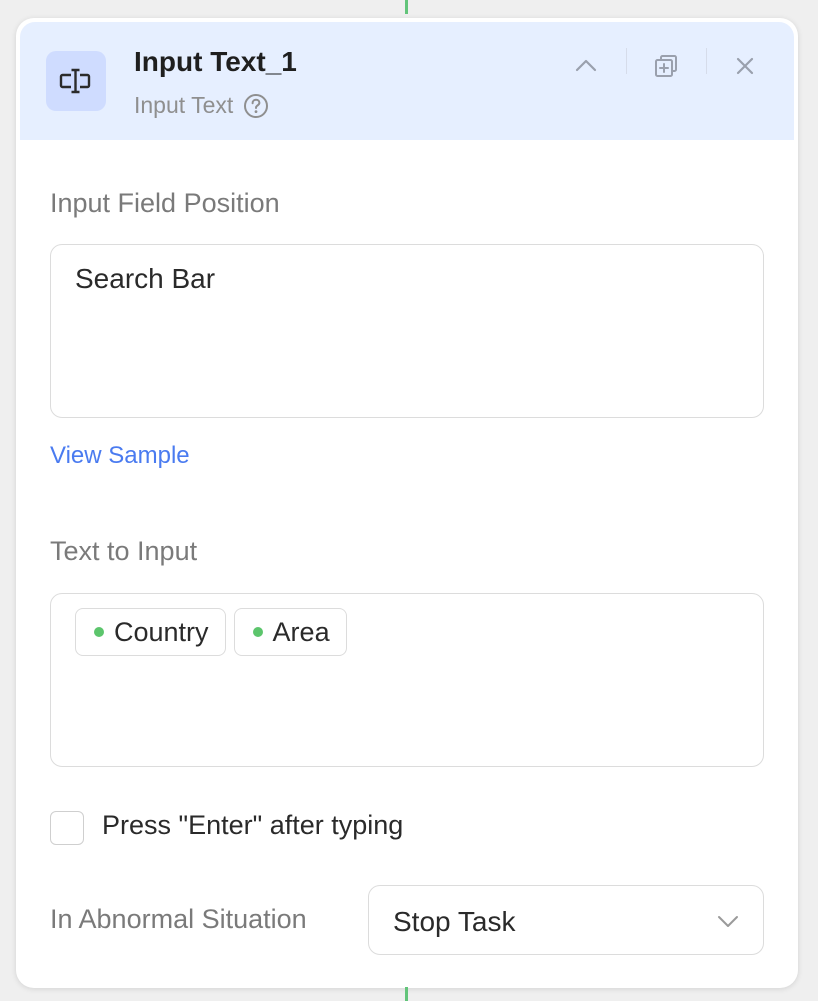 This screenshot has width=818, height=1001. What do you see at coordinates (124, 551) in the screenshot?
I see `text-to-input-label: Text to Input` at bounding box center [124, 551].